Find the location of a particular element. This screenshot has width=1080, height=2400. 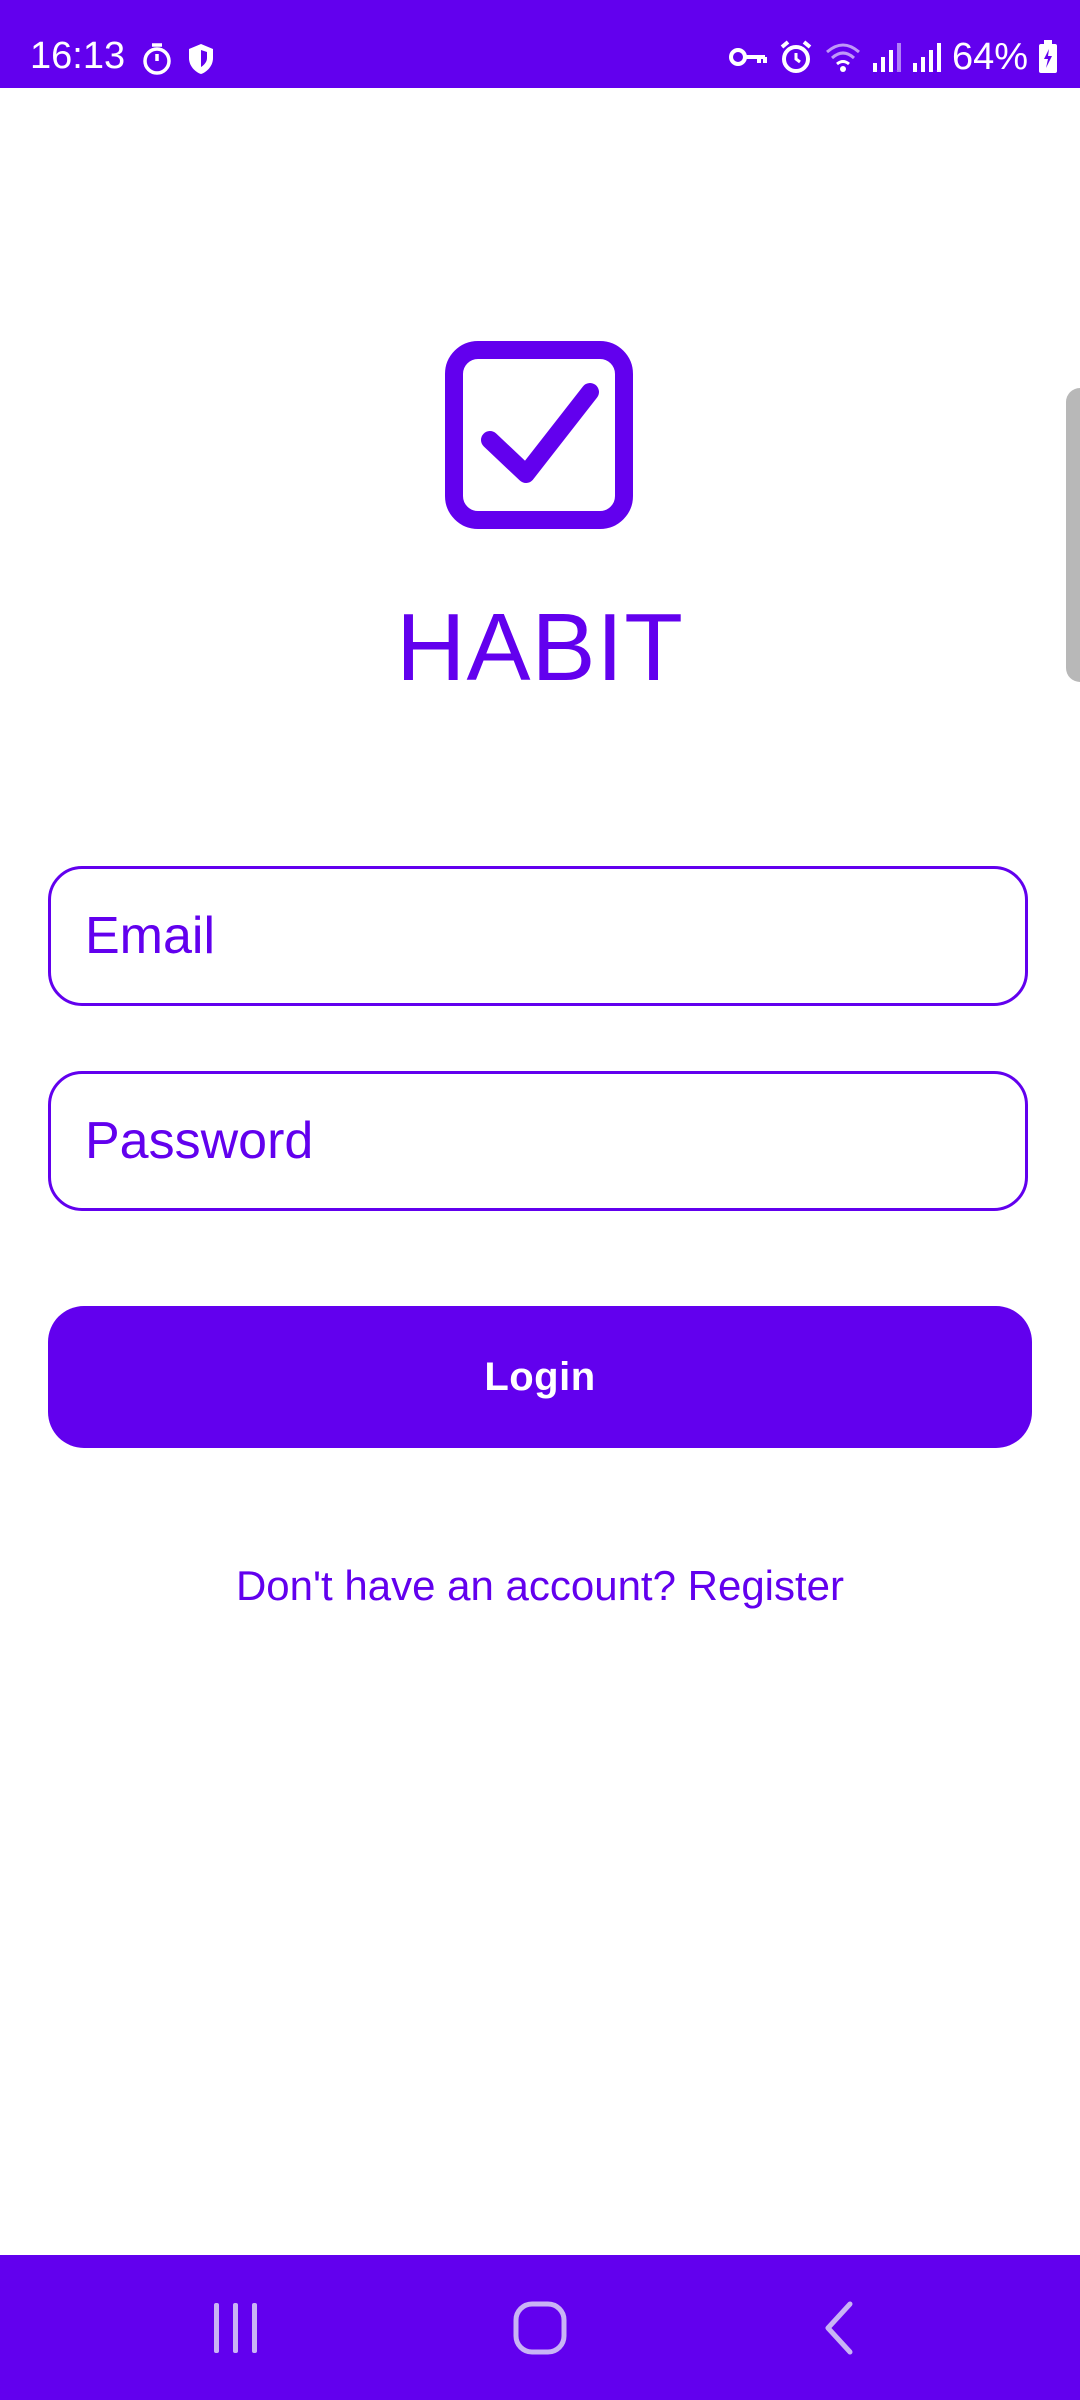

battery-percent: 64% is located at coordinates (989, 57).